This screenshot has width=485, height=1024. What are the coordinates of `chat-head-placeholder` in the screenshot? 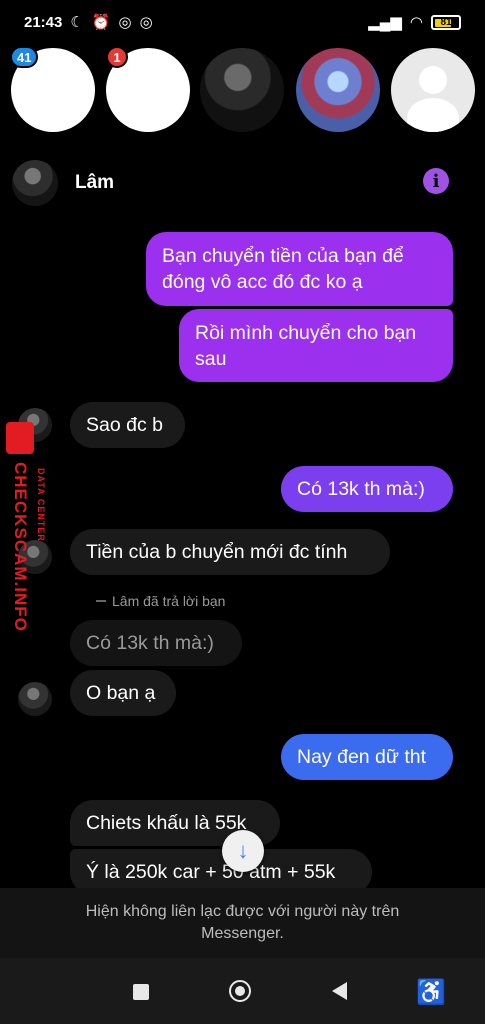 It's located at (433, 90).